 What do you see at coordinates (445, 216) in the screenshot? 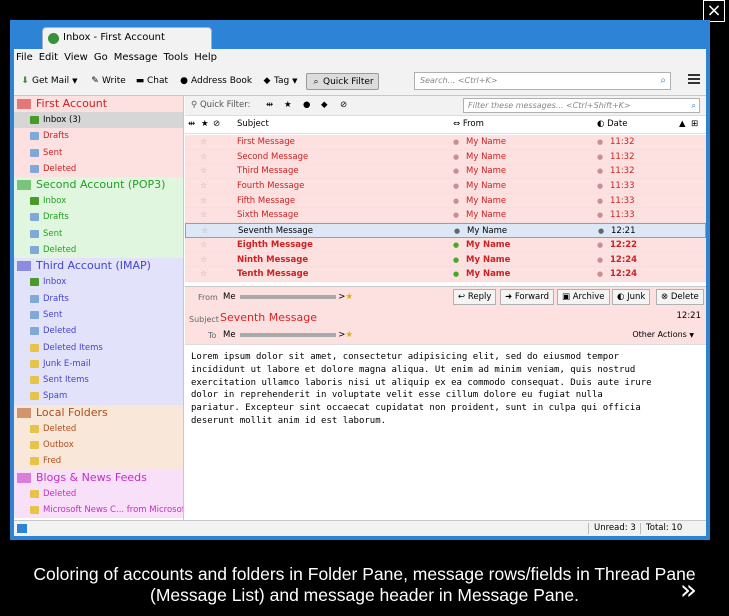
I see `table-row: ☆ Sixth Message ● My Name ● 11:33` at bounding box center [445, 216].